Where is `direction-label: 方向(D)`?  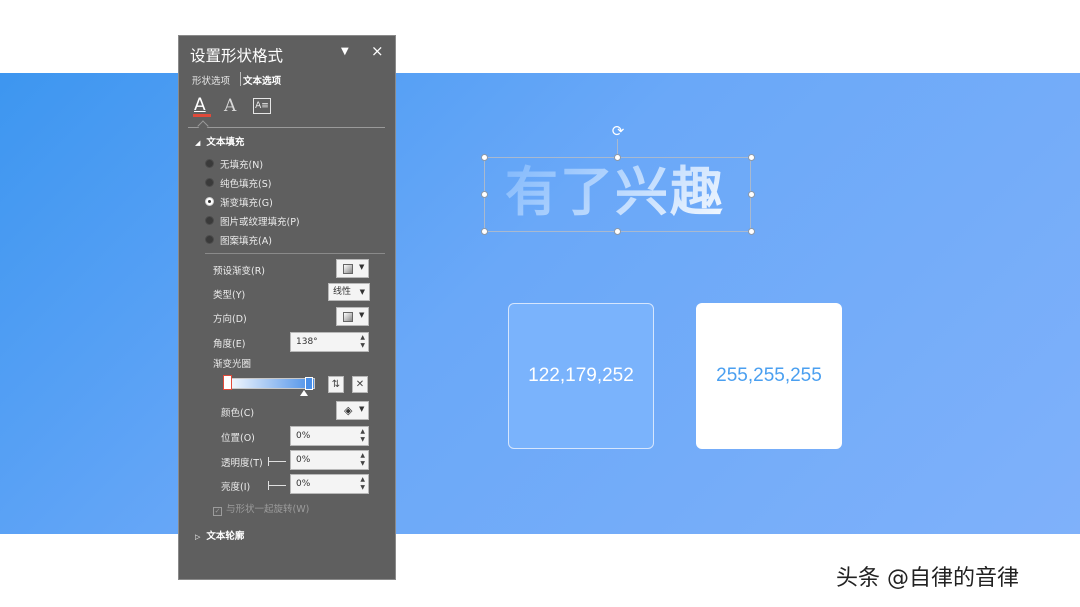
direction-label: 方向(D) is located at coordinates (230, 319).